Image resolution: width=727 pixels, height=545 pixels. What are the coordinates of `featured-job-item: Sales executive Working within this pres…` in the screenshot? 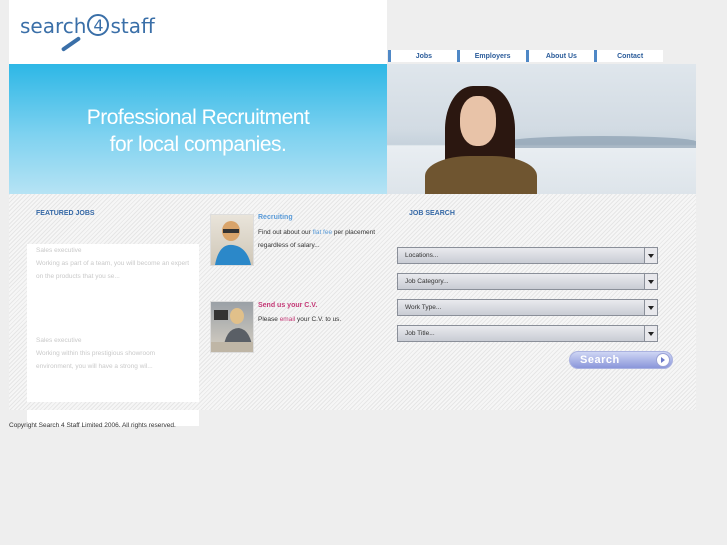 It's located at (118, 353).